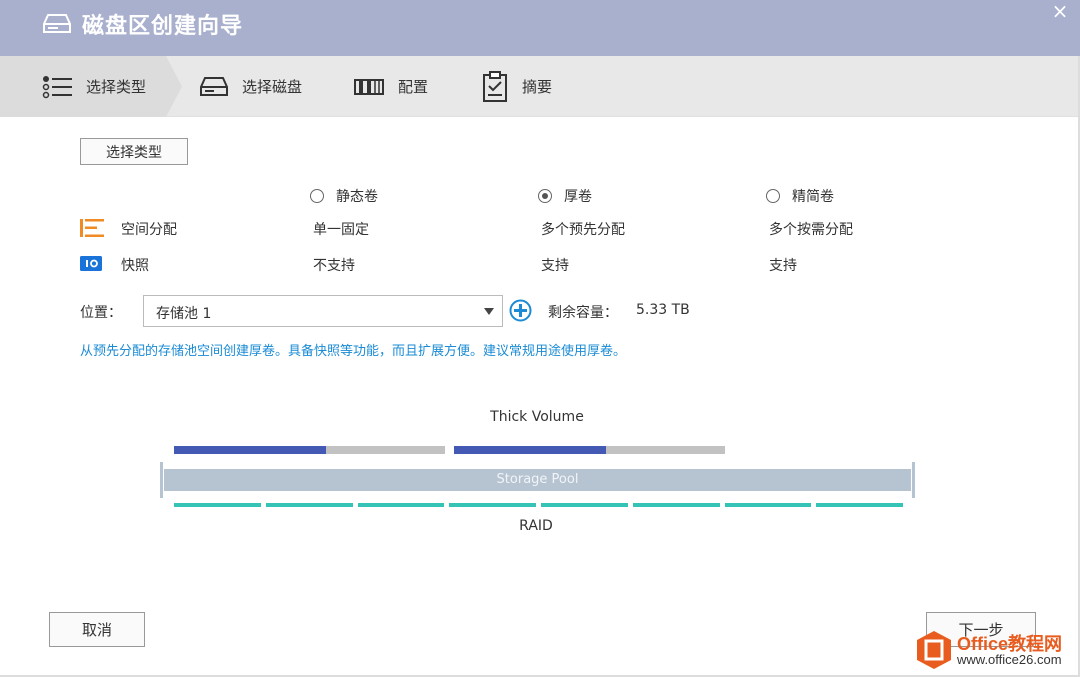  Describe the element at coordinates (369, 86) in the screenshot. I see `config-icon` at that location.